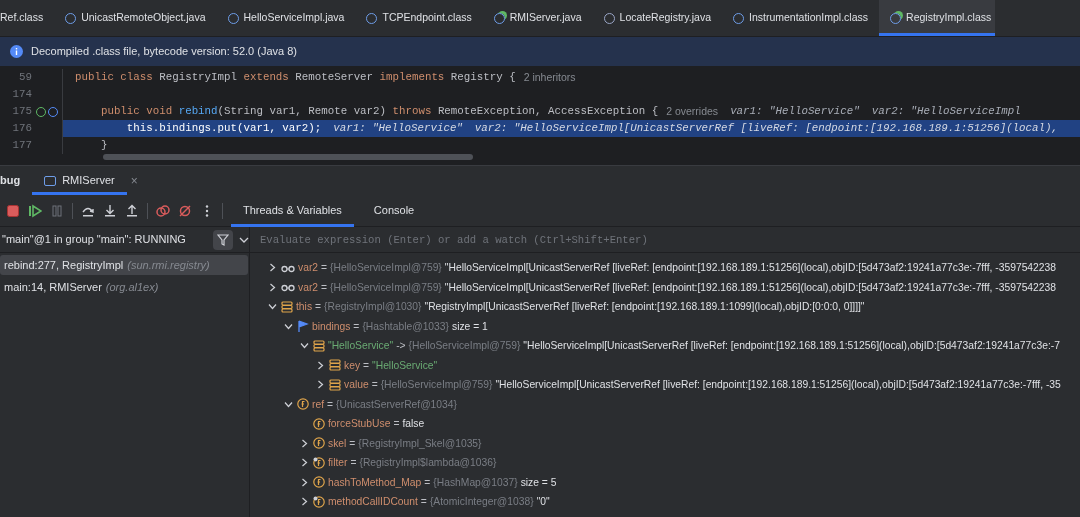  I want to click on variable-name: skel, so click(337, 443).